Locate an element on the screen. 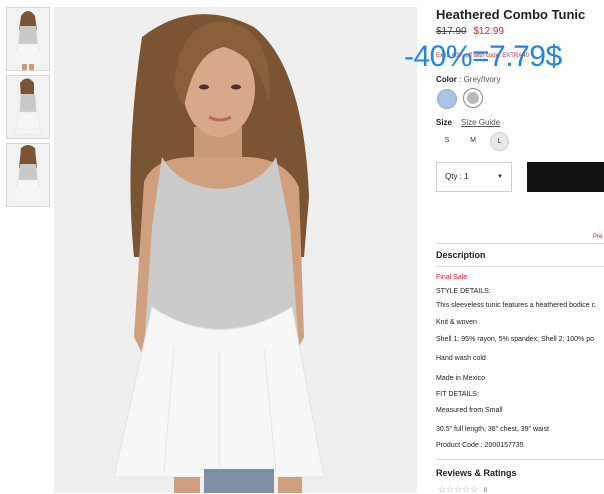  color-label: Color : Grey/Ivory is located at coordinates (468, 79).